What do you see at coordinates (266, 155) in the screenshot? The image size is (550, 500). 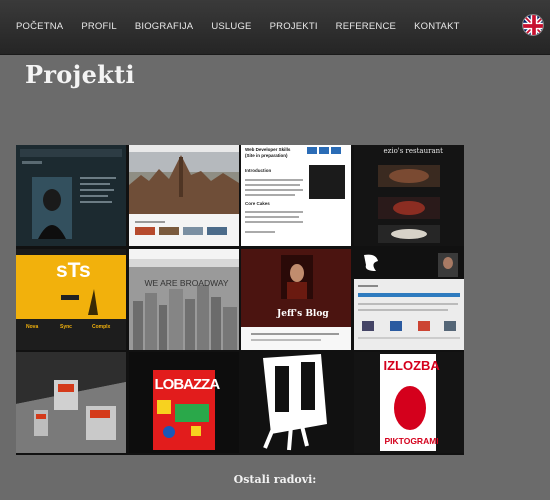 I see `webdev-subheading: (Site in preparation)` at bounding box center [266, 155].